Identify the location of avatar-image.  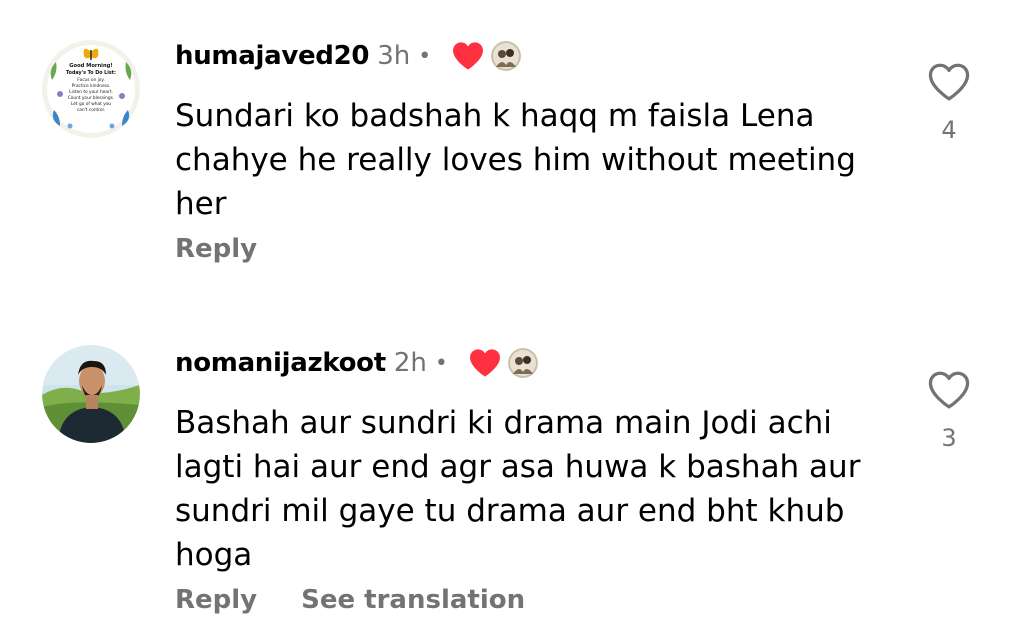
(91, 394).